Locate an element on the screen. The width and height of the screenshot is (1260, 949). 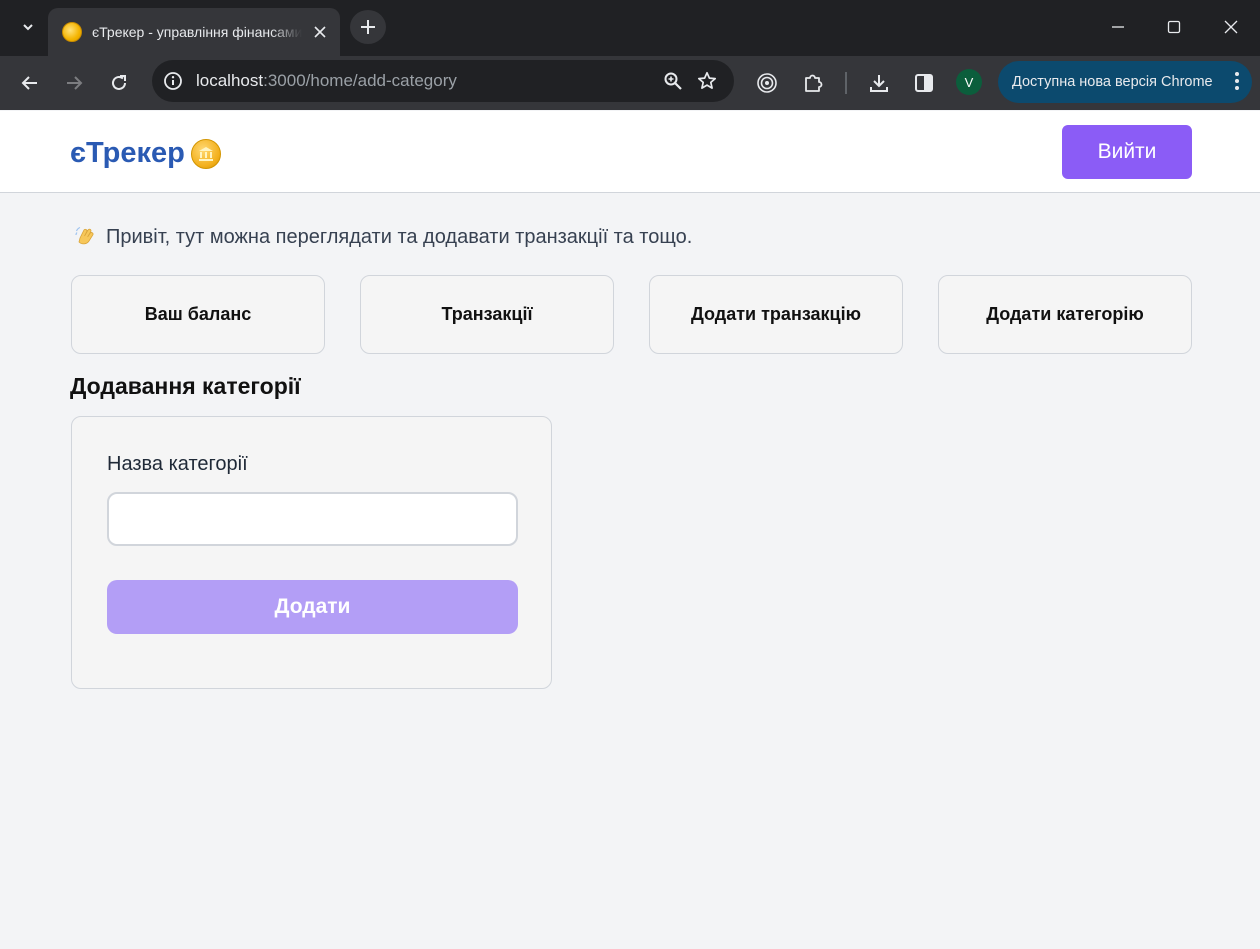
maximize-button is located at coordinates (1174, 27).